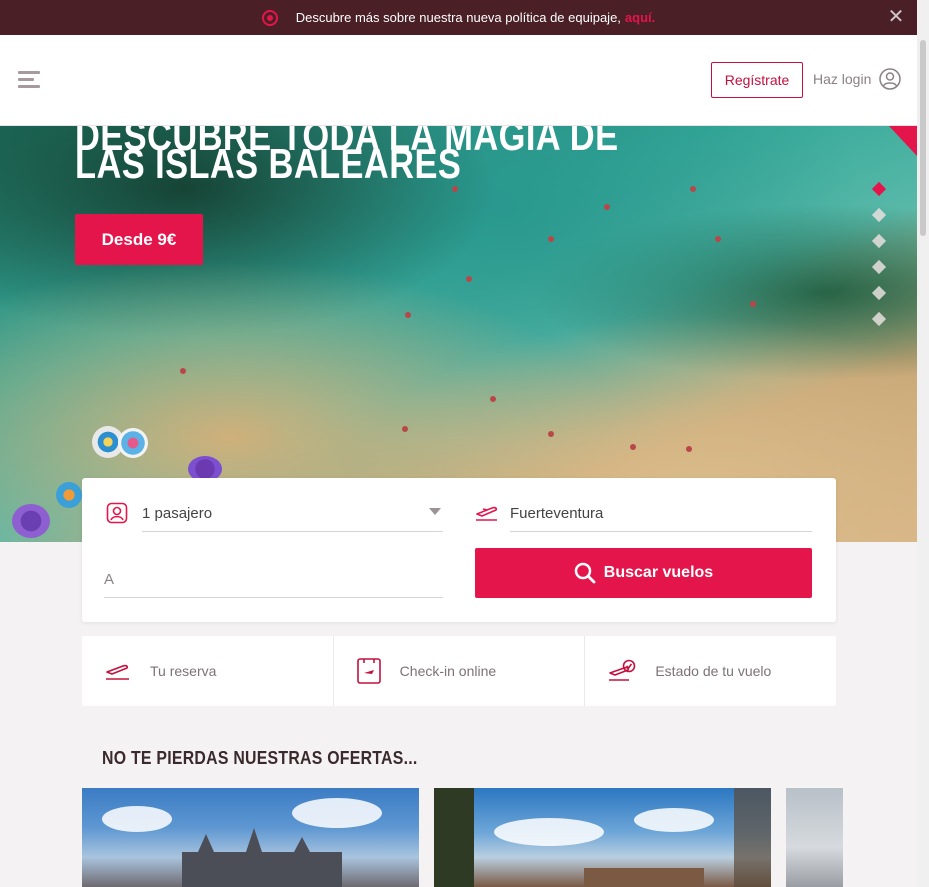 This screenshot has width=929, height=887. Describe the element at coordinates (448, 671) in the screenshot. I see `quick-link-label: Check-in online` at that location.